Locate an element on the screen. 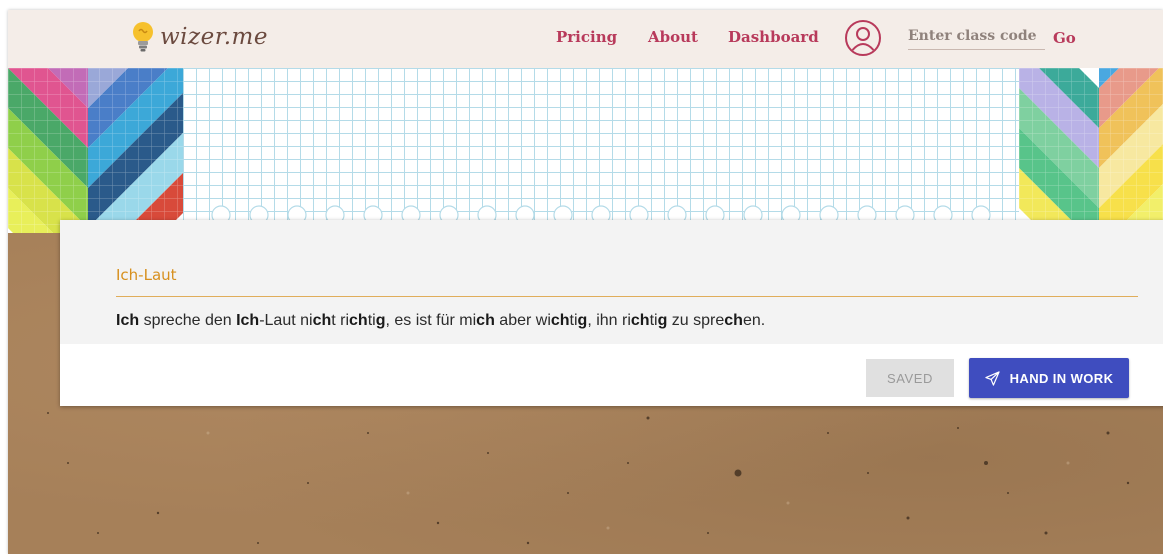 The height and width of the screenshot is (554, 1163). sentence-text: -Laut ni is located at coordinates (286, 320).